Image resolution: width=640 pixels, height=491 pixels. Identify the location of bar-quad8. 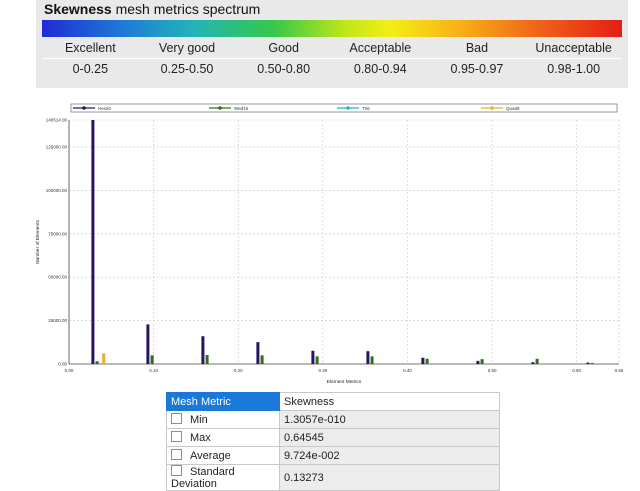
(104, 358).